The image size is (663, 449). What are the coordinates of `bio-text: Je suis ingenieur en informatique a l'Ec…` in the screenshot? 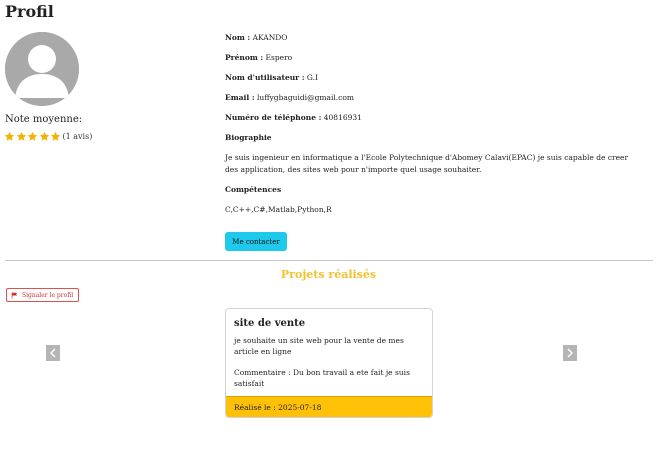 It's located at (427, 163).